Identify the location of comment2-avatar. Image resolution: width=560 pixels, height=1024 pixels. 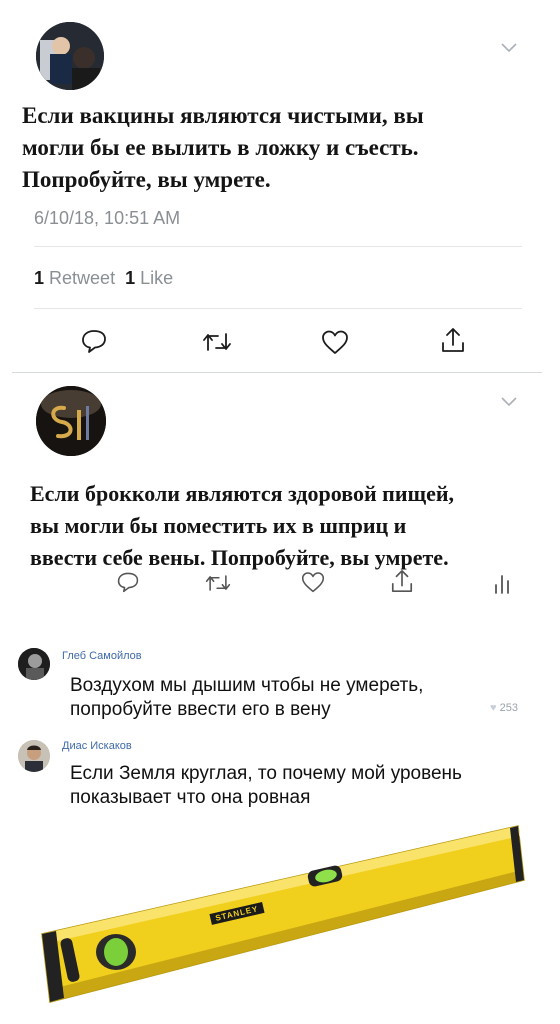
(34, 756).